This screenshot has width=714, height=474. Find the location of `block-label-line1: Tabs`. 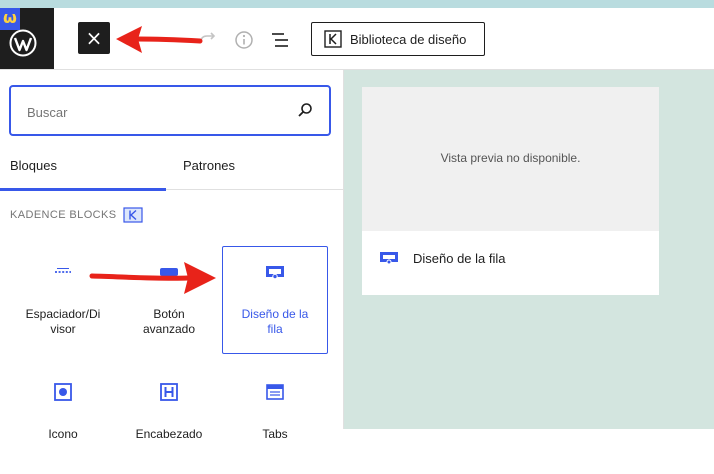

block-label-line1: Tabs is located at coordinates (275, 434).